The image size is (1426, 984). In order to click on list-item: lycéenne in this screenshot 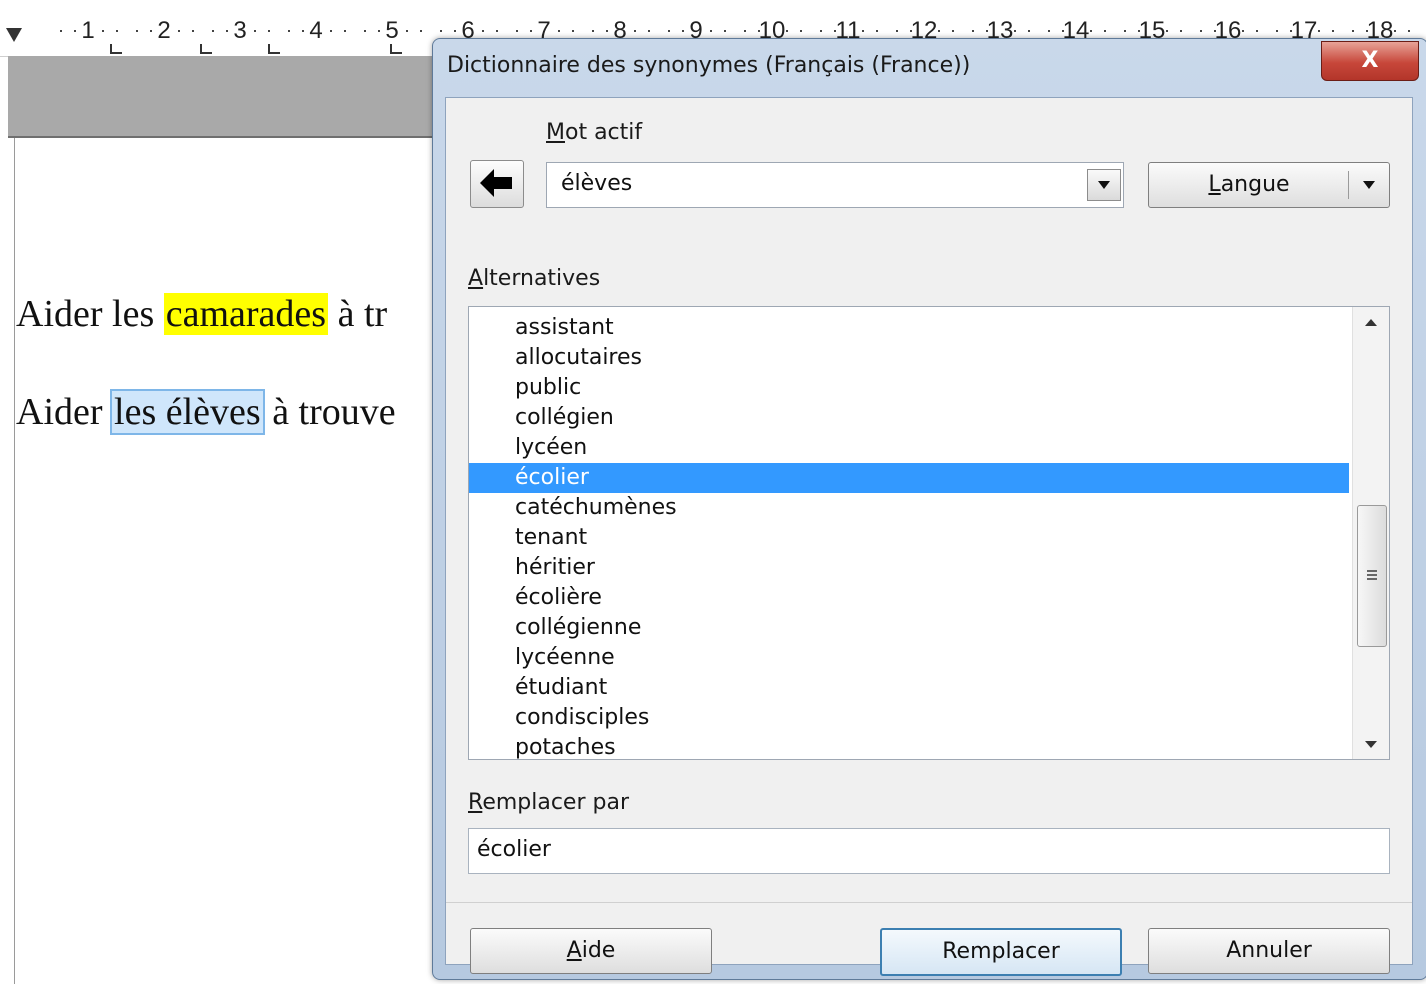, I will do `click(909, 658)`.